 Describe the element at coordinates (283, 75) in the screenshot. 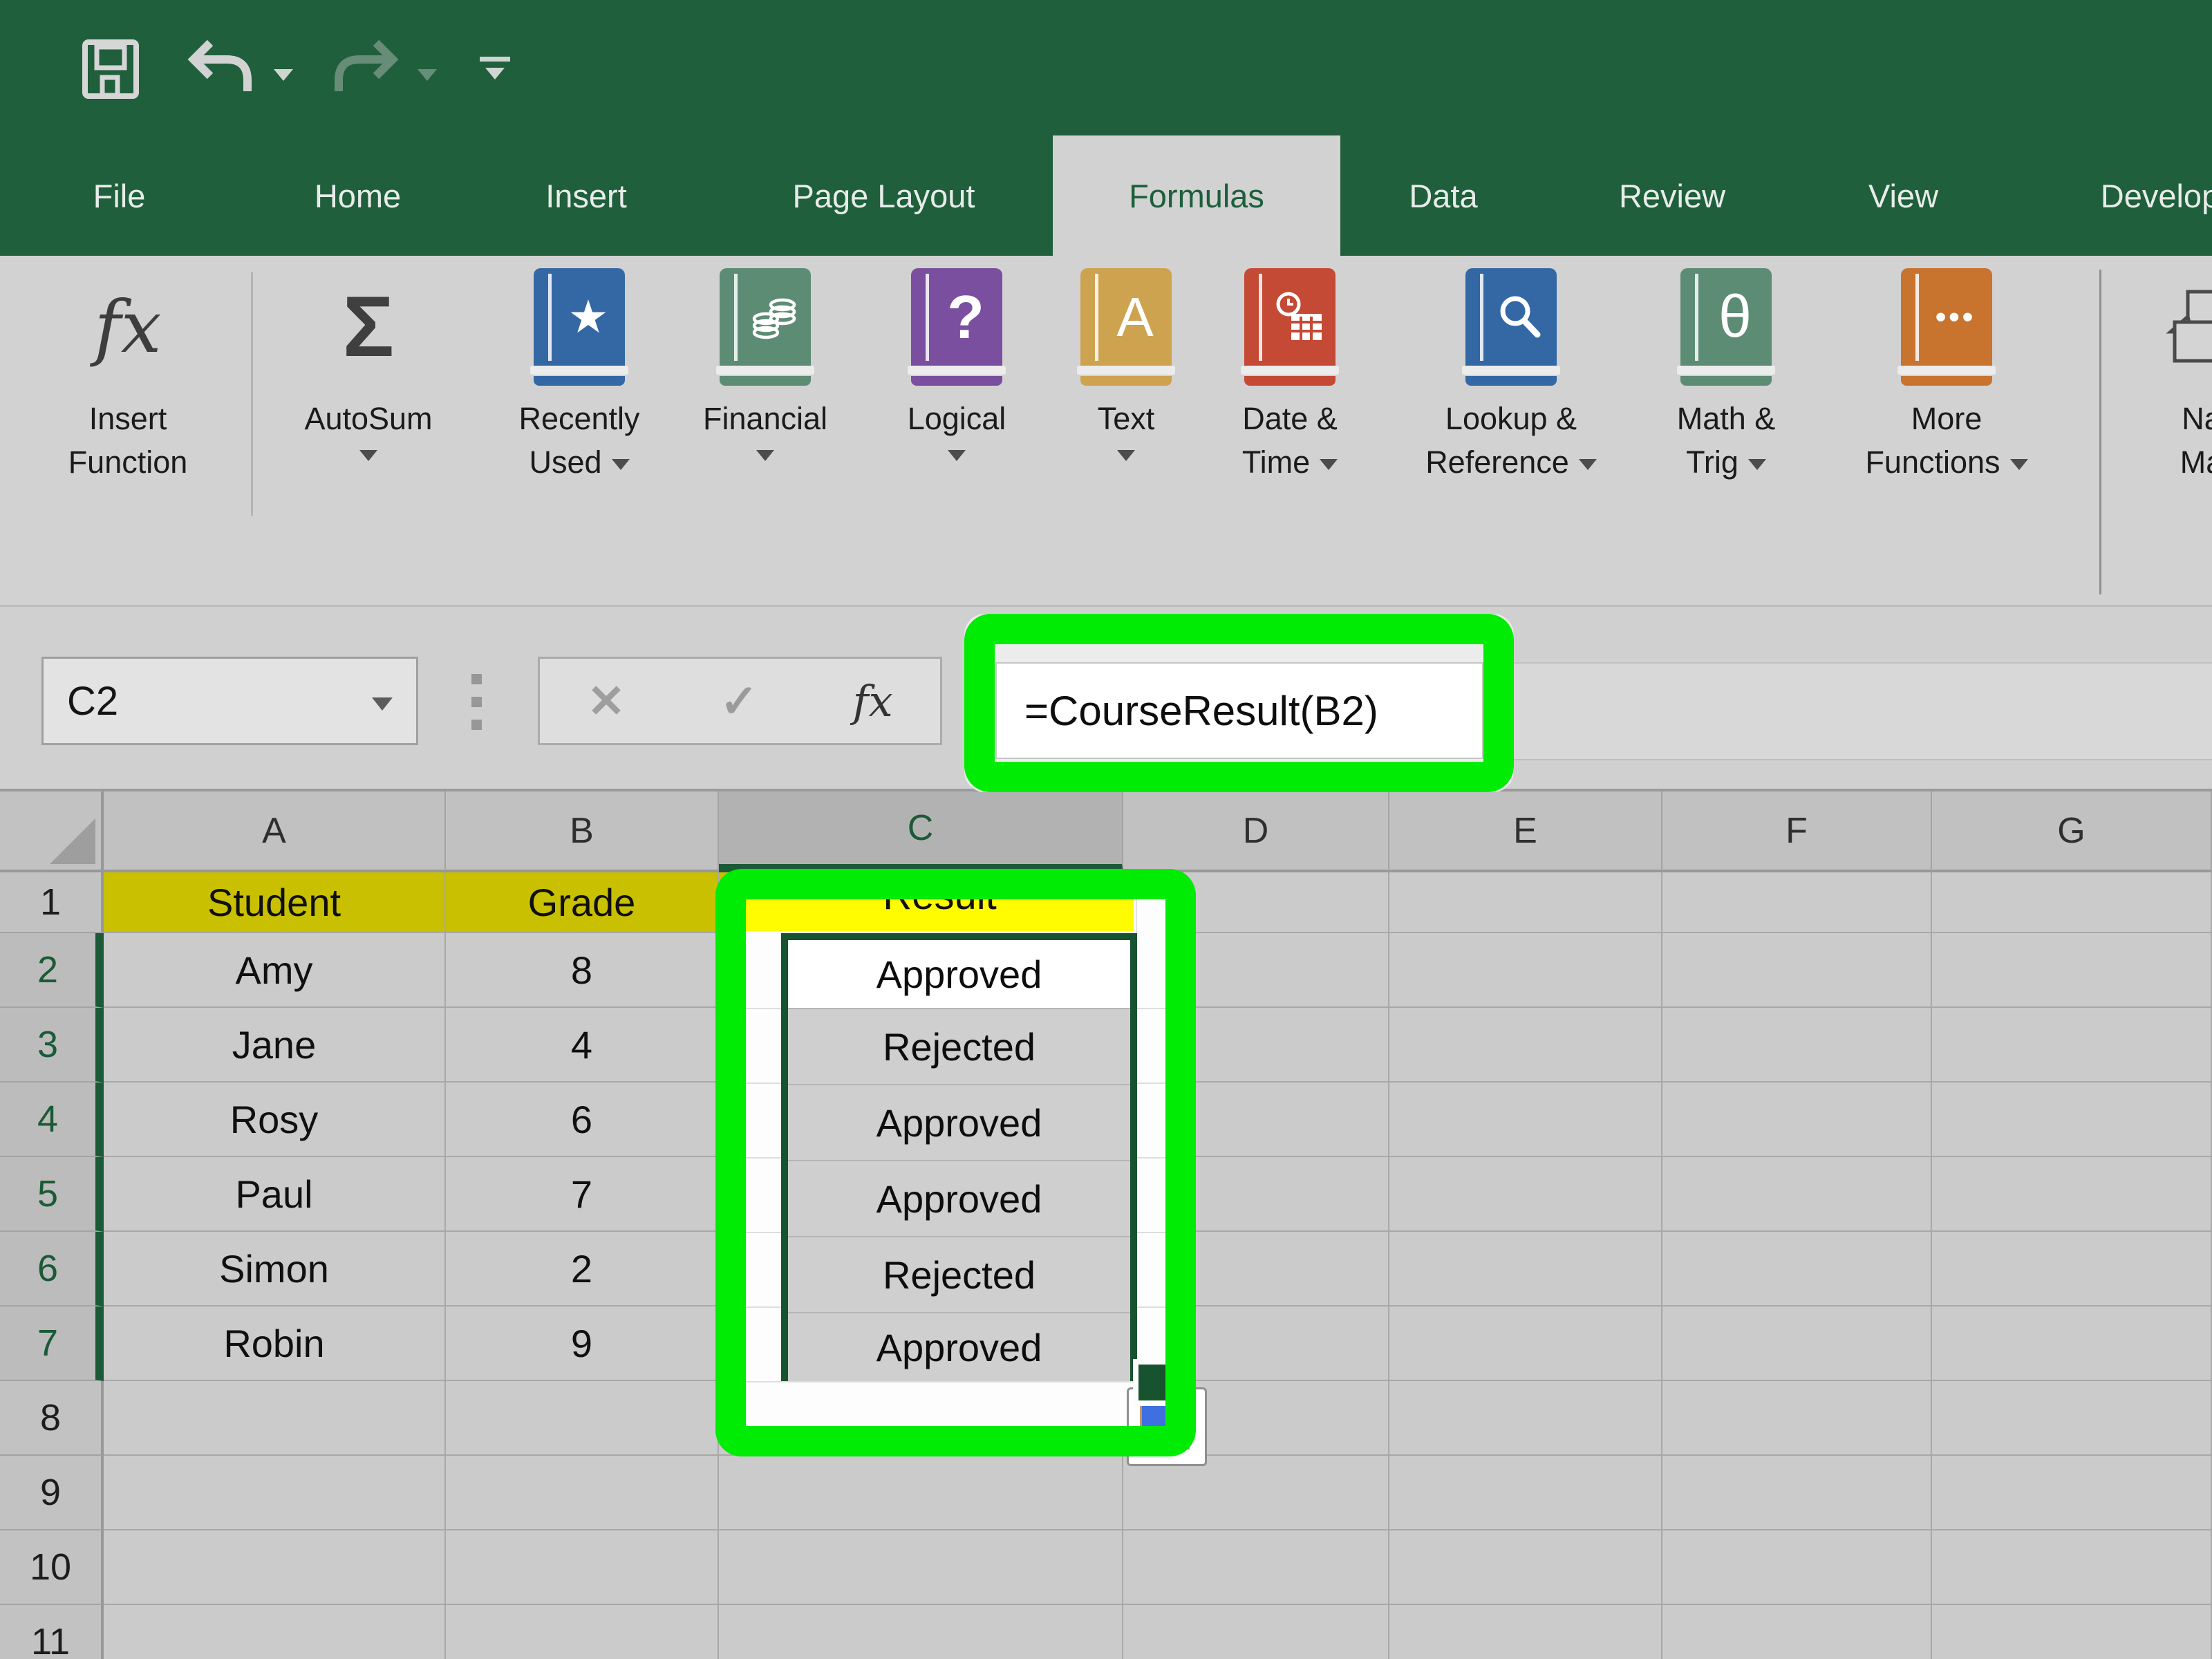

I see `undo-dropdown-icon` at that location.